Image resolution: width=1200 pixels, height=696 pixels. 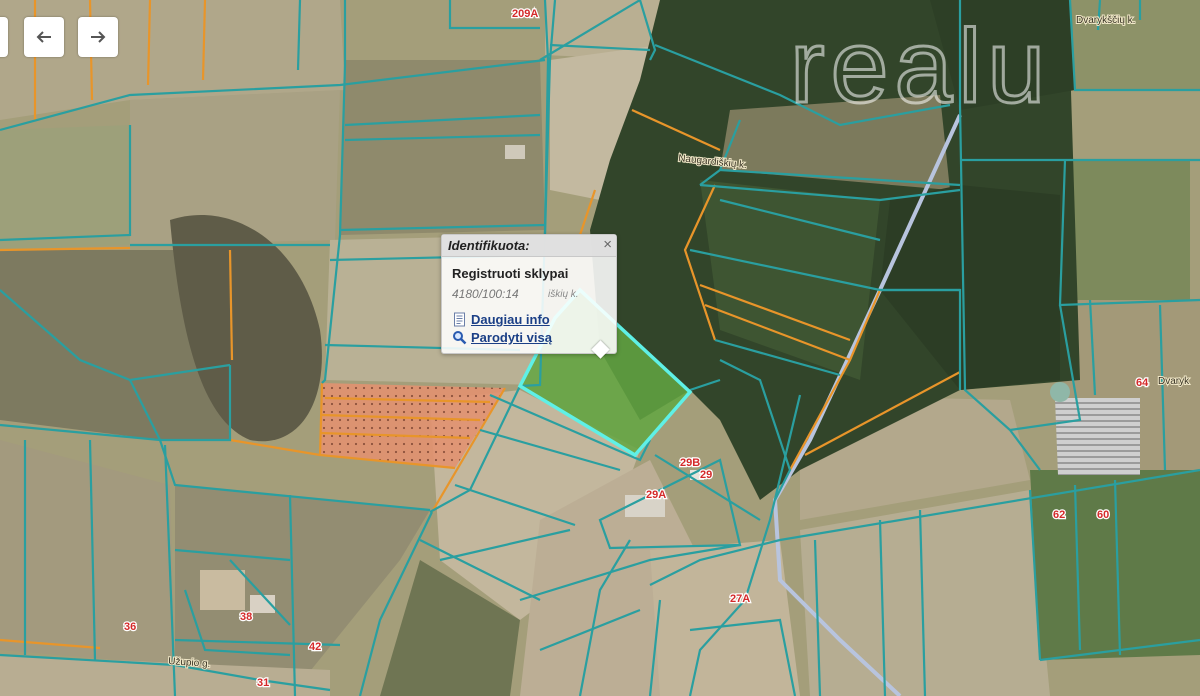 What do you see at coordinates (920, 67) in the screenshot?
I see `watermark-logo: realu` at bounding box center [920, 67].